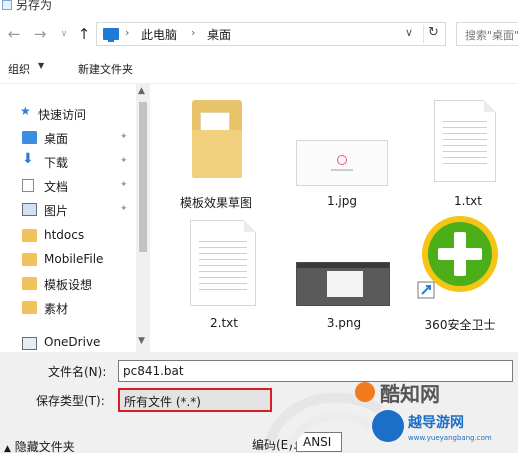 This screenshot has height=453, width=518. I want to click on document-icon, so click(28, 185).